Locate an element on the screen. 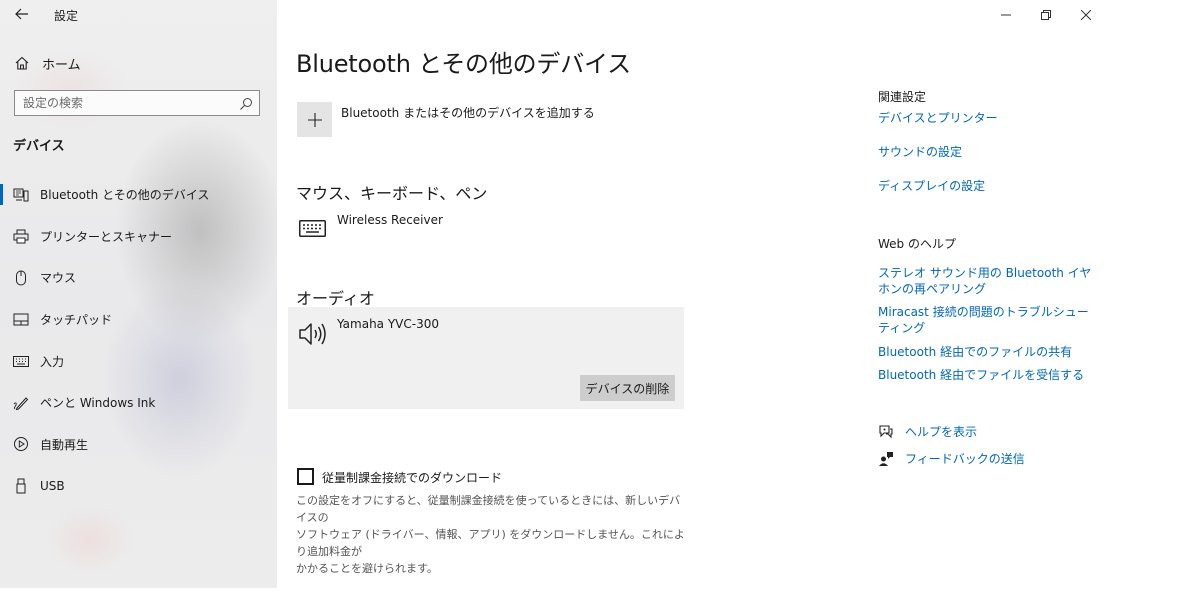  sidebar-item-typing: 入力 is located at coordinates (138, 361).